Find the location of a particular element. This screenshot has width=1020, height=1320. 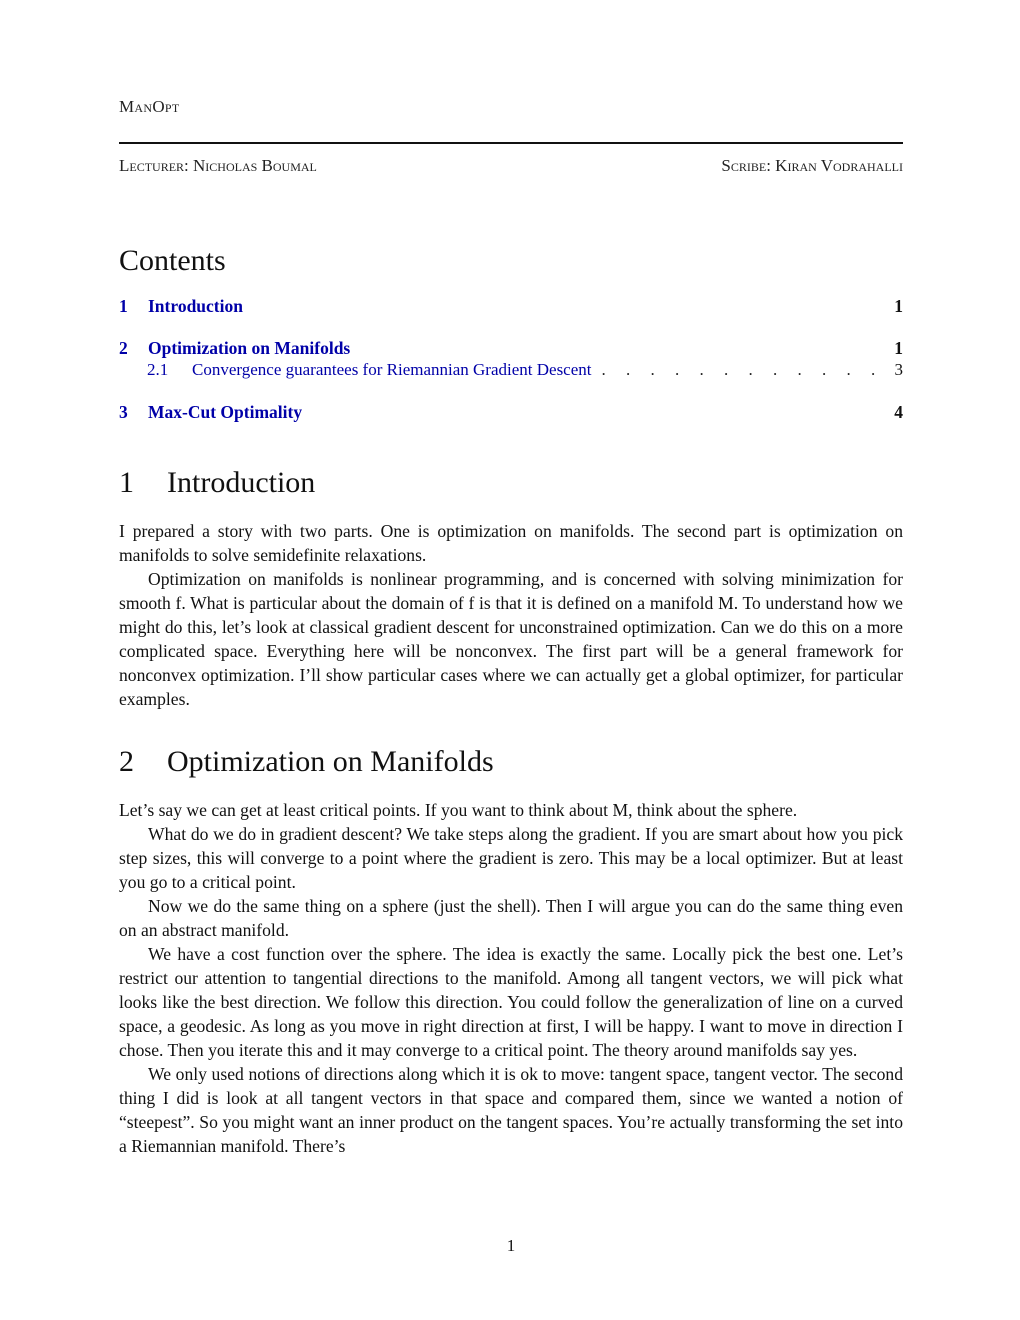

toc-entry-page: 3 is located at coordinates (899, 369).